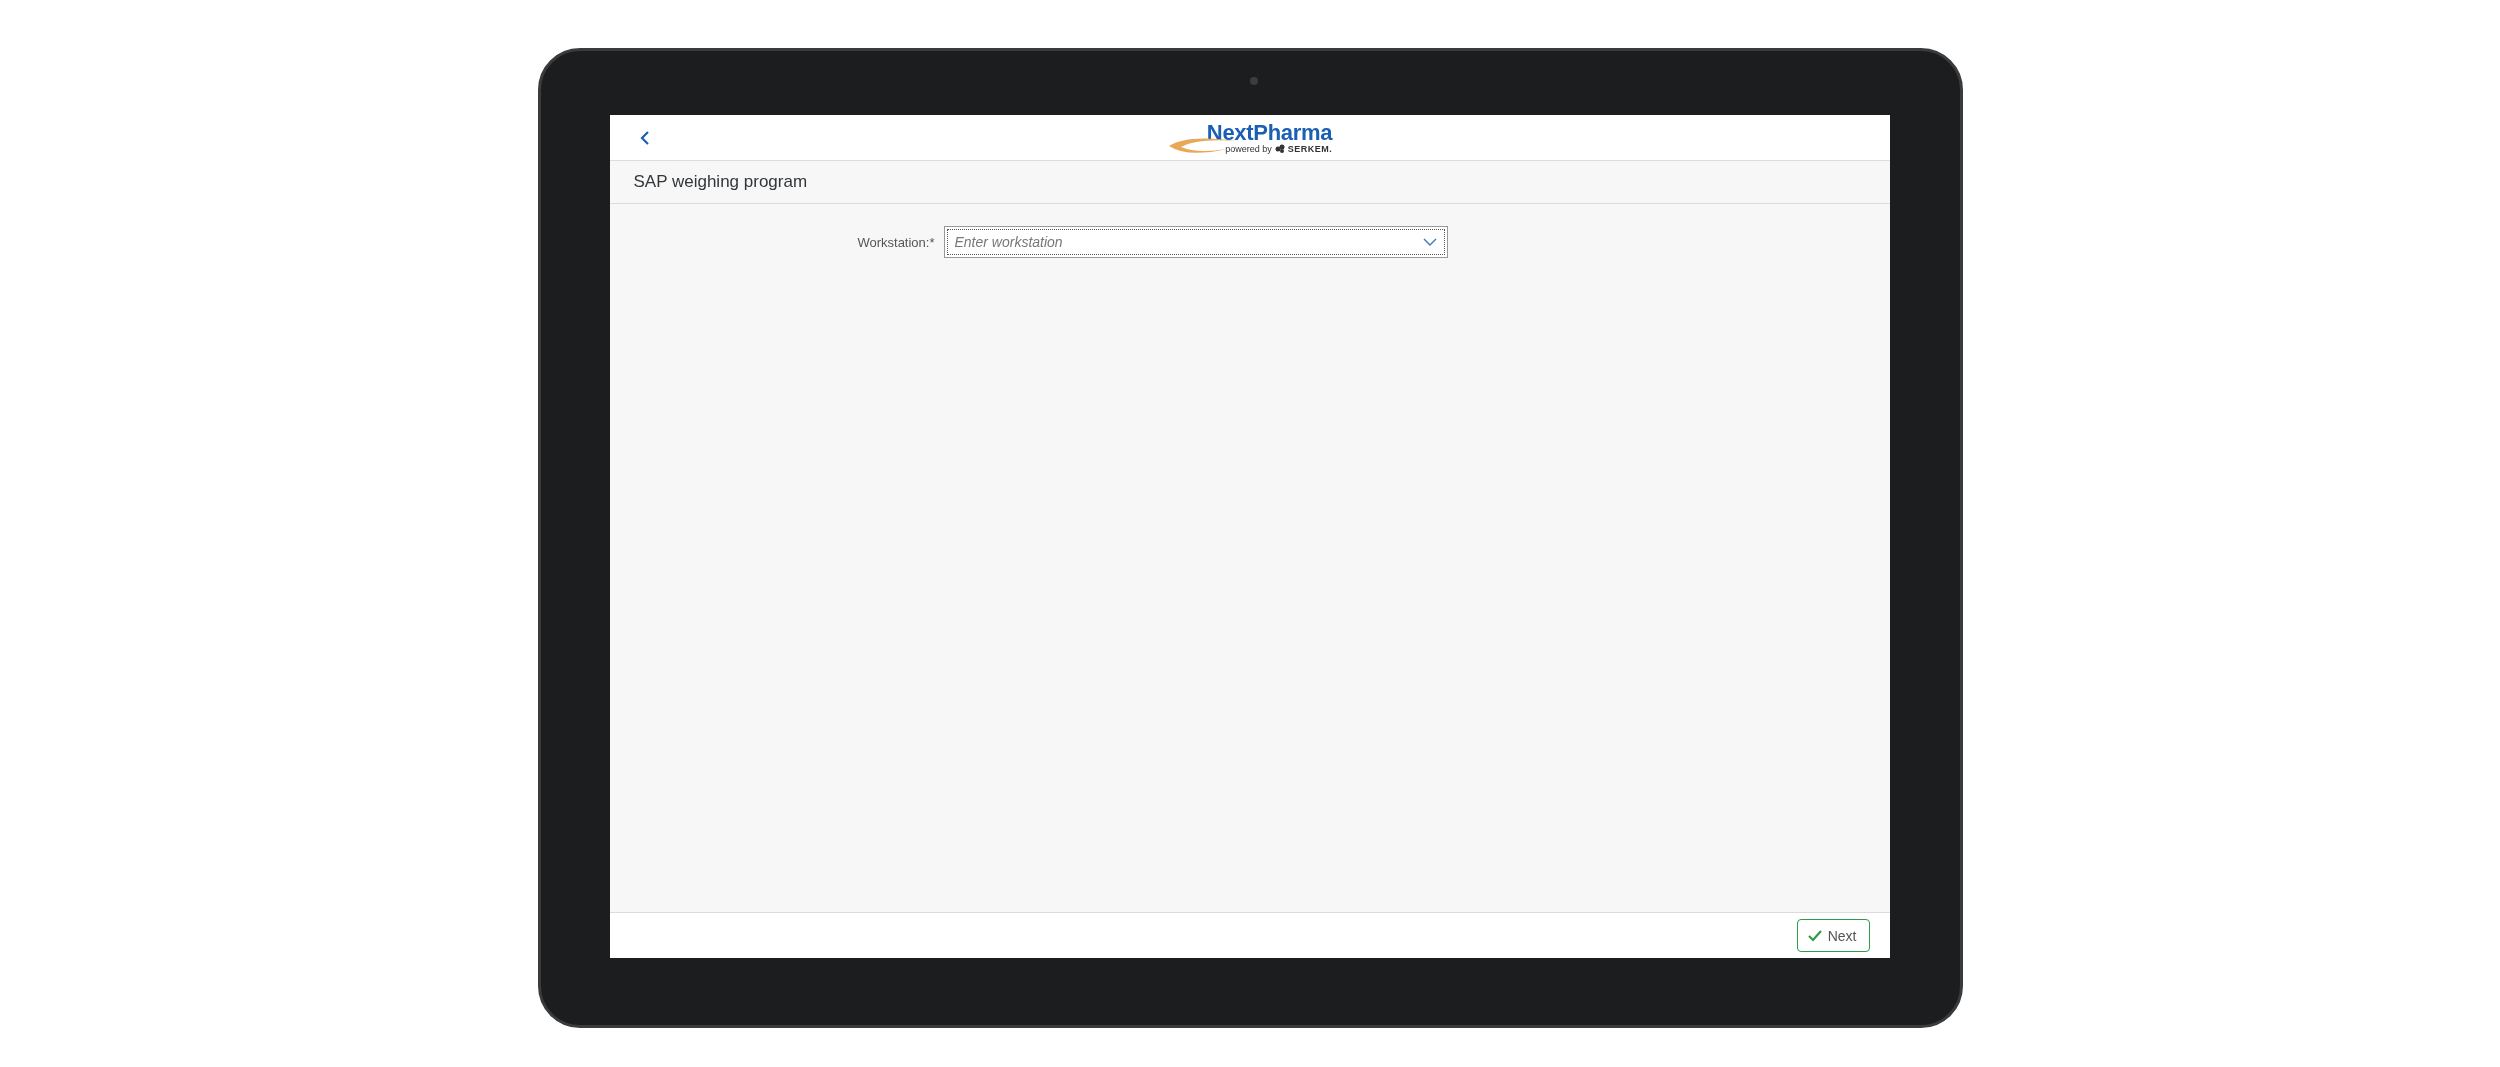 This screenshot has width=2500, height=1067. What do you see at coordinates (1833, 935) in the screenshot?
I see `next-button: Next` at bounding box center [1833, 935].